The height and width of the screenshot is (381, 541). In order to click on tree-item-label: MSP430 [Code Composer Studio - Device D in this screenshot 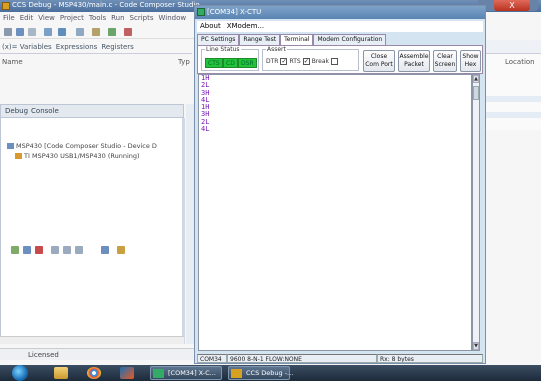, I will do `click(86, 146)`.